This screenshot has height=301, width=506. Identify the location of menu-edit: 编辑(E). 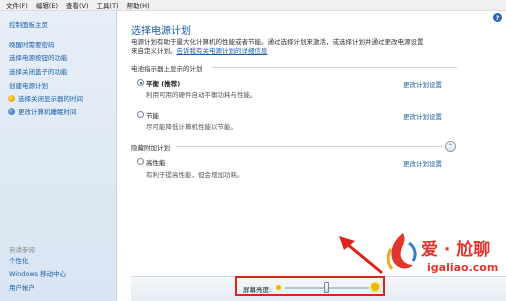
(47, 5).